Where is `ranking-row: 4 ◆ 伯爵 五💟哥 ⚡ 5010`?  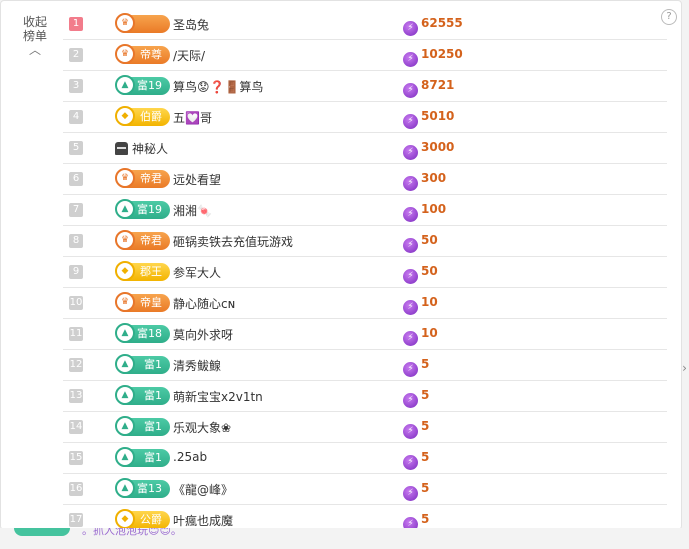 ranking-row: 4 ◆ 伯爵 五💟哥 ⚡ 5010 is located at coordinates (365, 117).